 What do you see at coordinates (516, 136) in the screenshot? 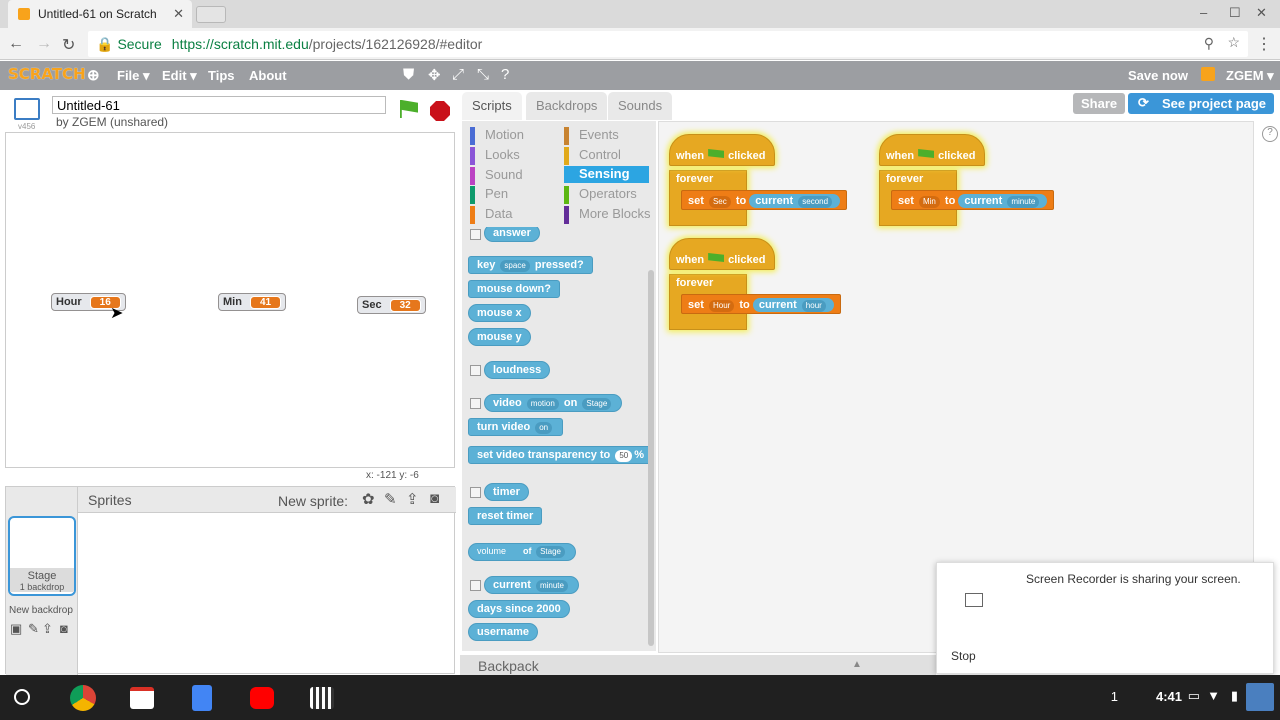
I see `category-motion: Motion` at bounding box center [516, 136].